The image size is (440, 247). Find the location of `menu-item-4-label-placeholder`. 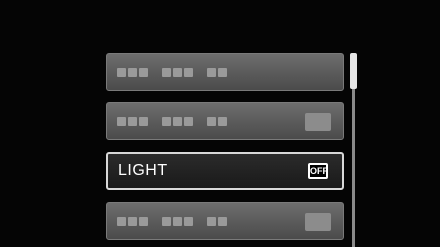

menu-item-4-label-placeholder is located at coordinates (172, 222).